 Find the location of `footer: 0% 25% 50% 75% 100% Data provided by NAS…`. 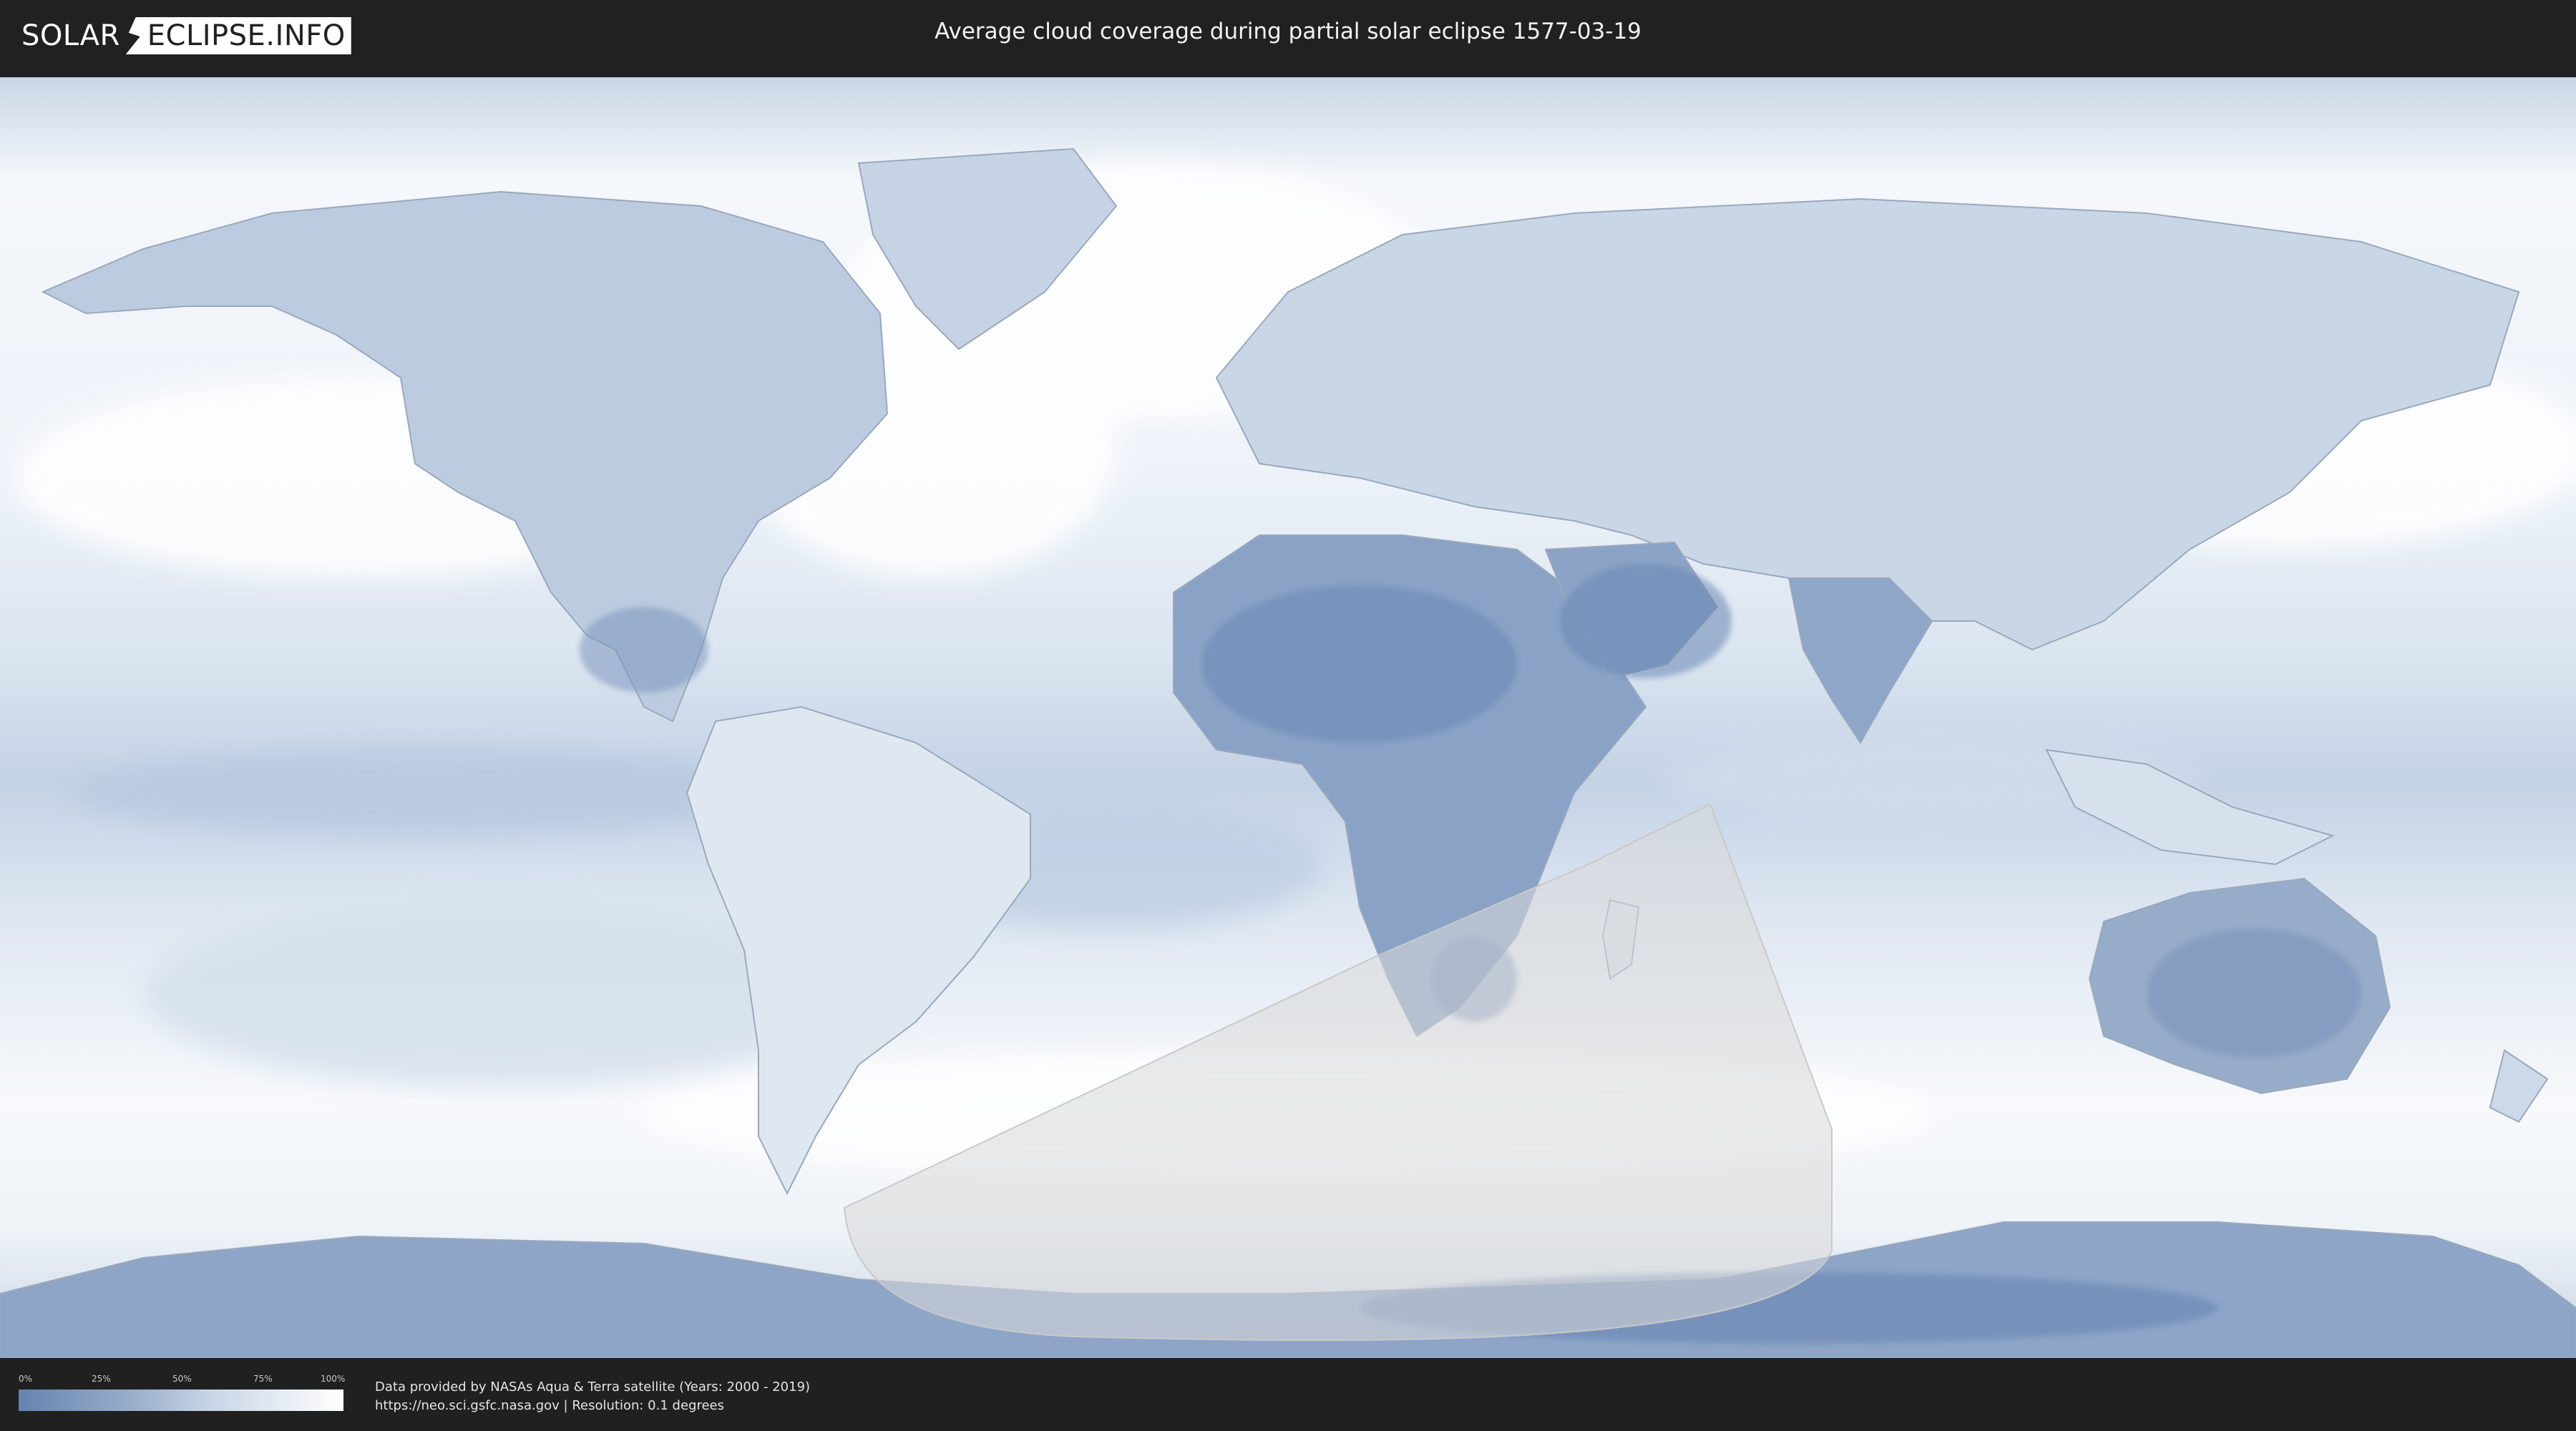

footer: 0% 25% 50% 75% 100% Data provided by NAS… is located at coordinates (1288, 1394).